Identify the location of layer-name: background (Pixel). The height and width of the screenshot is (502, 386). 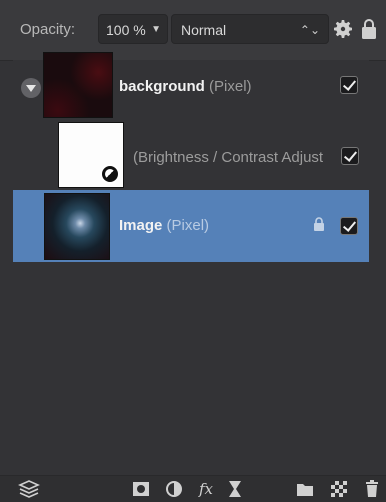
(185, 86).